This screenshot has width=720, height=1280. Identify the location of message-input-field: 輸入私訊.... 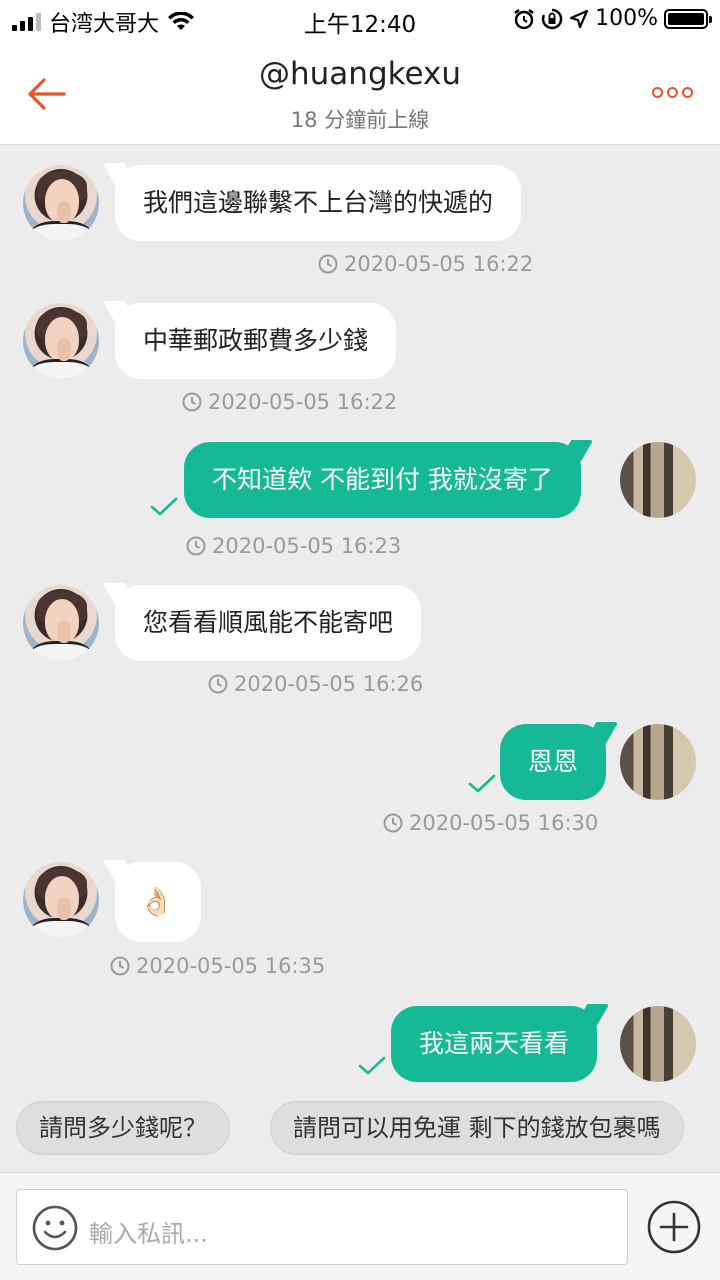
(322, 1227).